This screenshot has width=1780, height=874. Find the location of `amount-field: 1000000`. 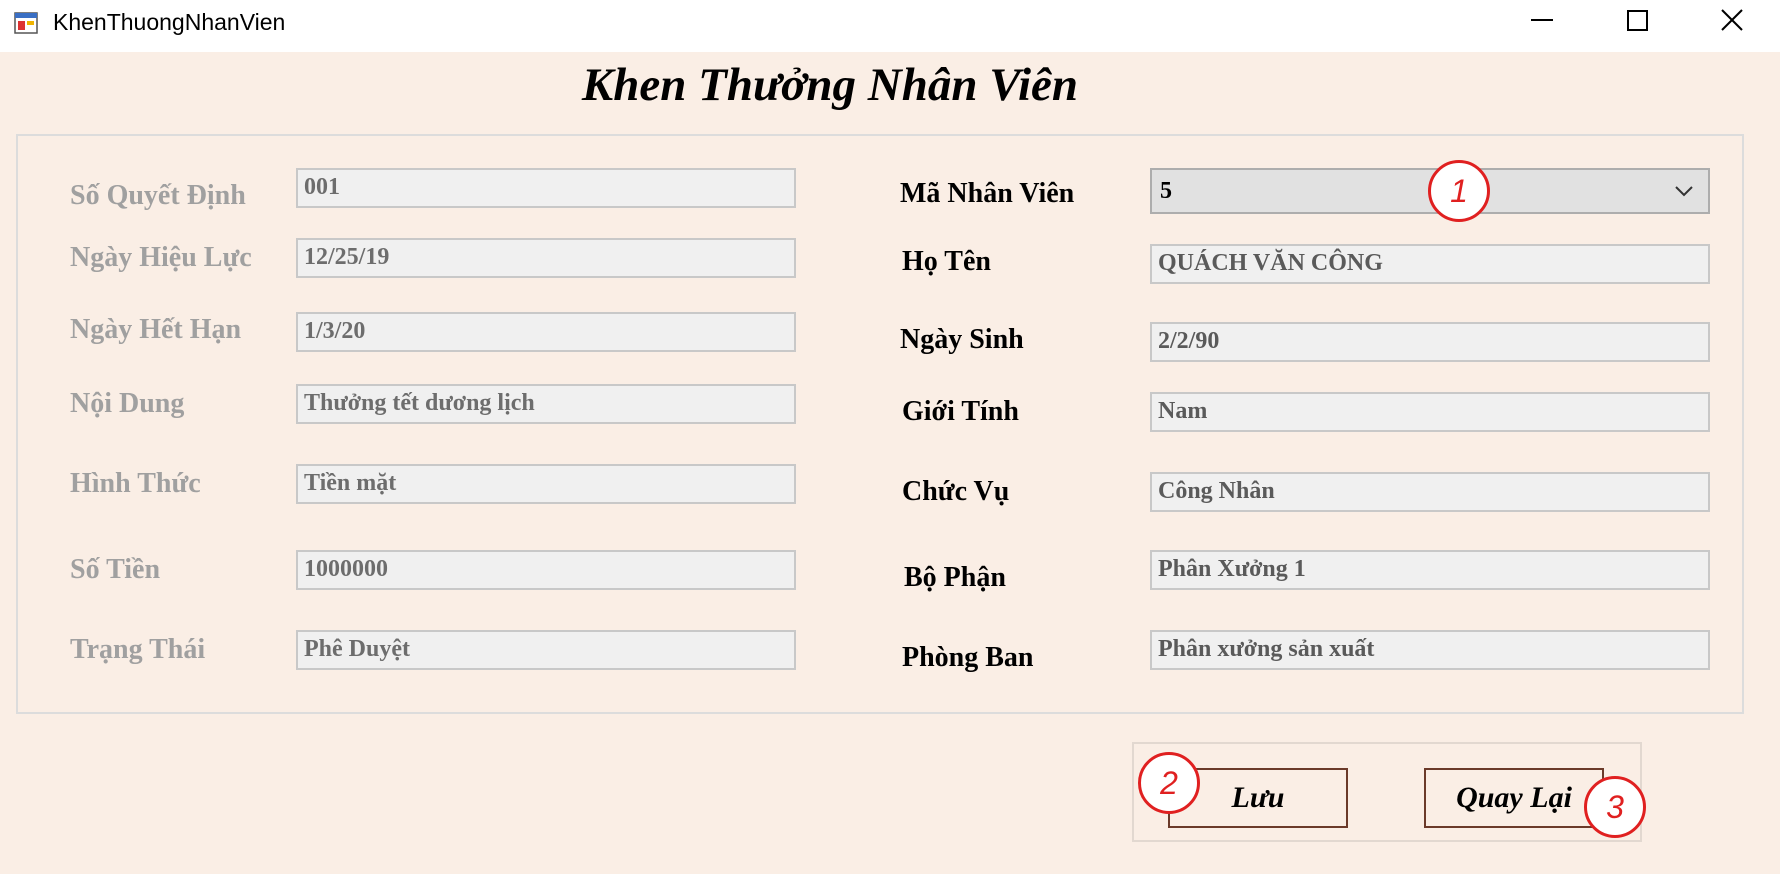

amount-field: 1000000 is located at coordinates (546, 570).